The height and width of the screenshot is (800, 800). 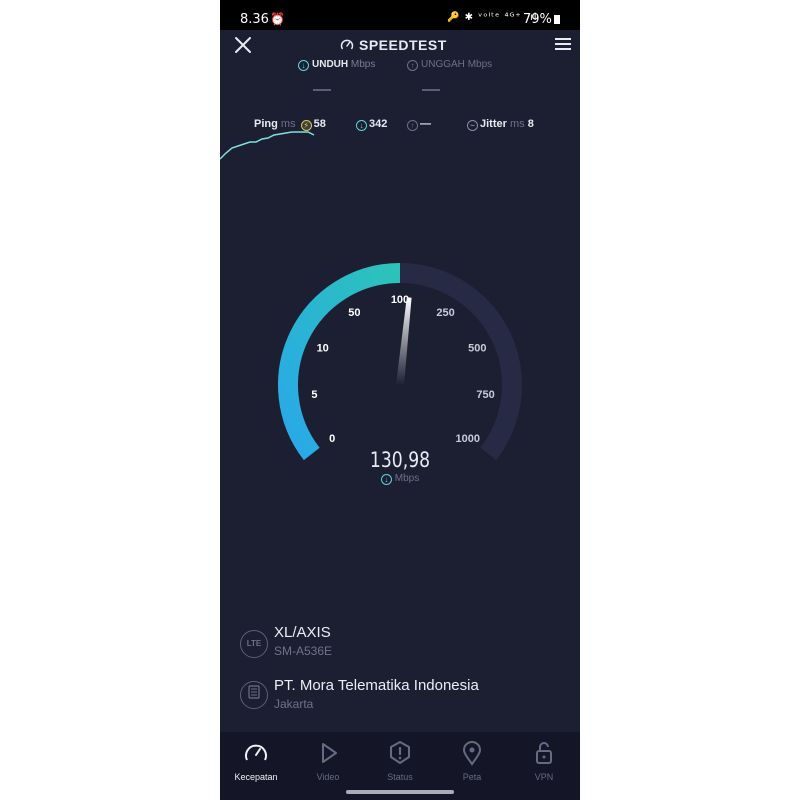 What do you see at coordinates (322, 90) in the screenshot?
I see `download-value-placeholder` at bounding box center [322, 90].